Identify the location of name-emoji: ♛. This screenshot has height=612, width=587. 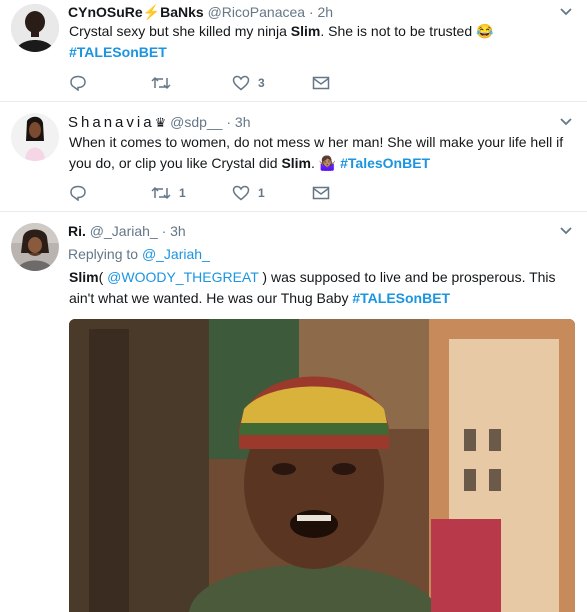
(160, 122).